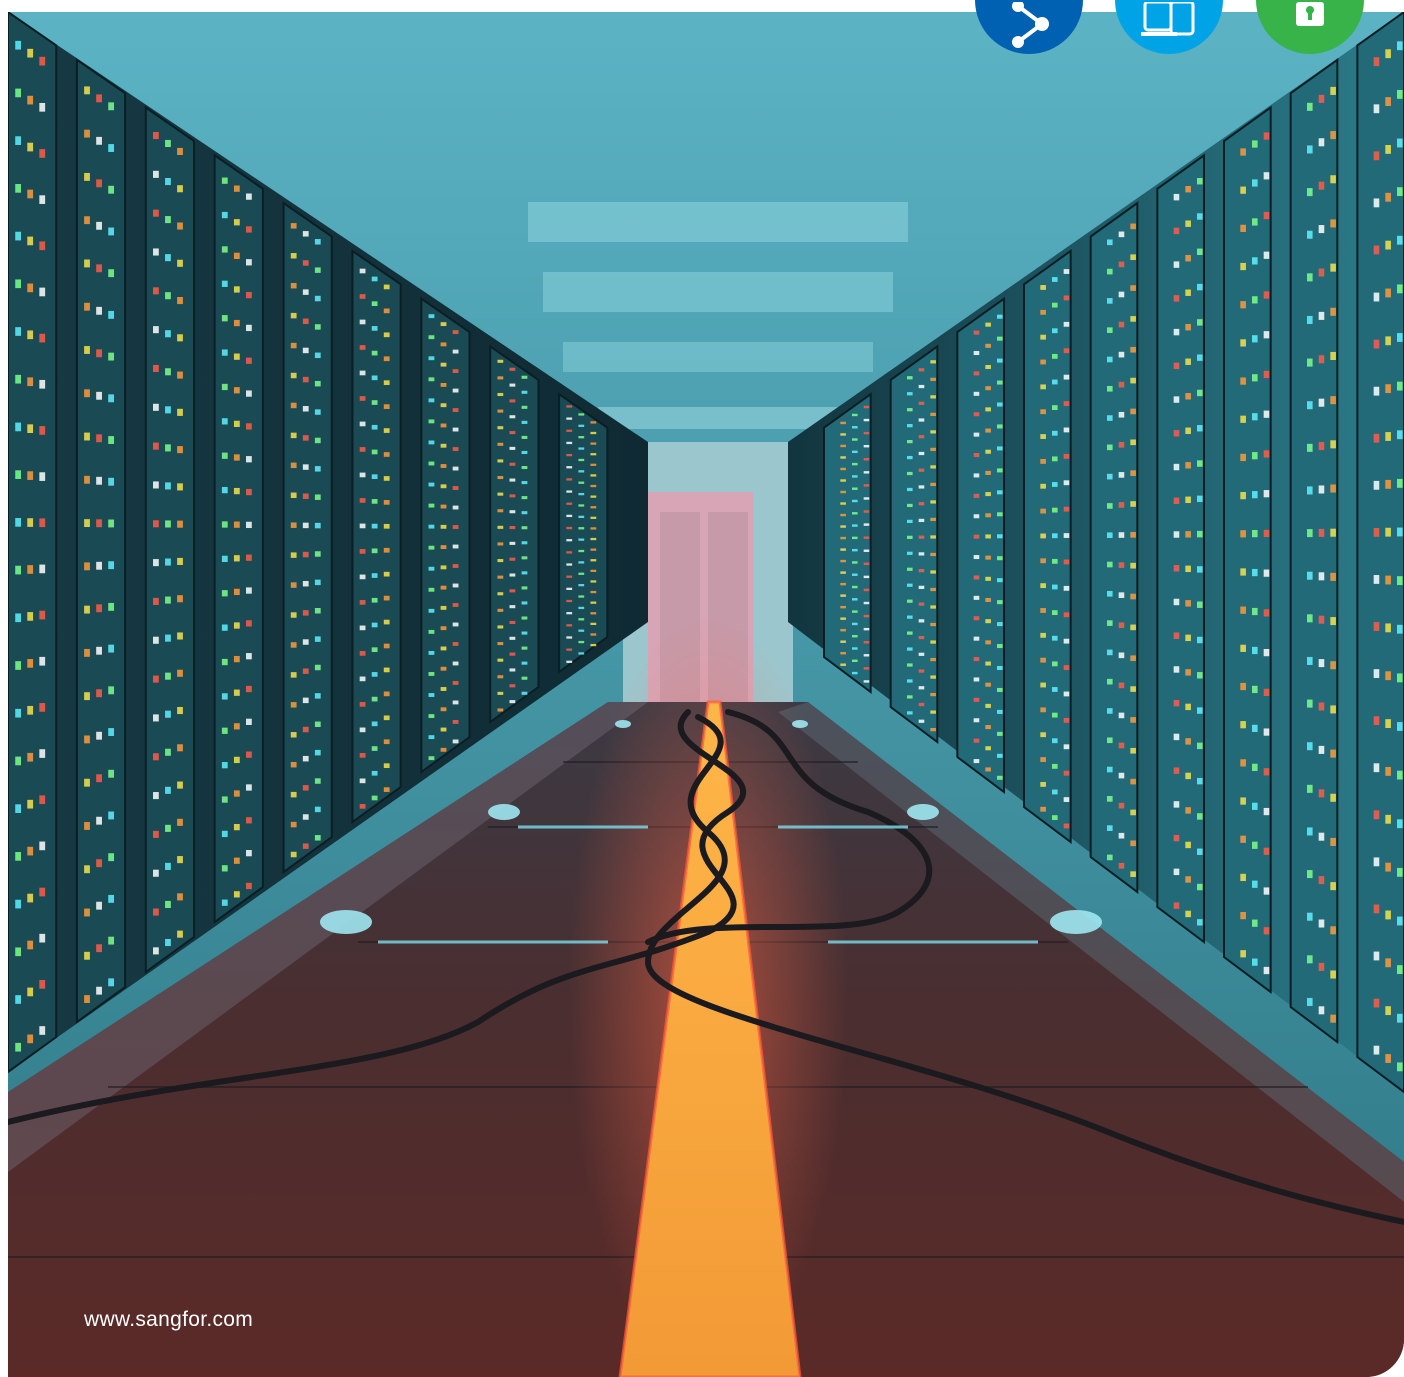 The width and height of the screenshot is (1404, 1377). I want to click on devices-icon, so click(1168, 19).